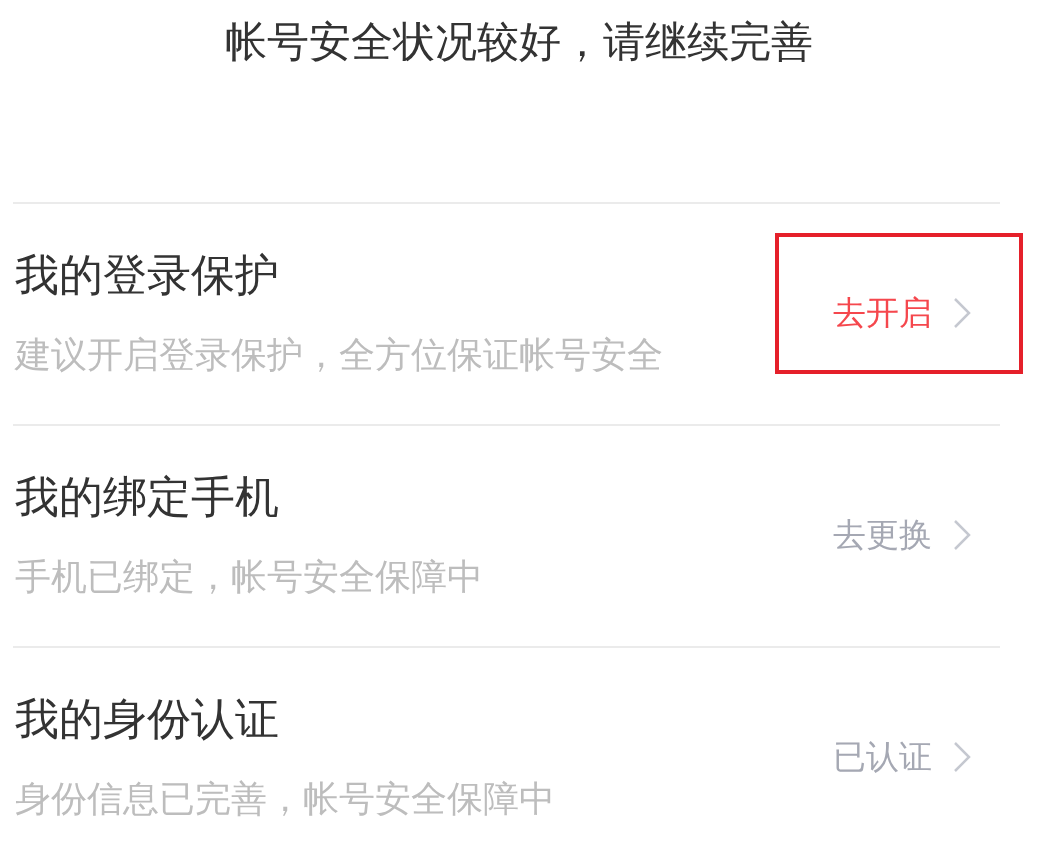 Image resolution: width=1037 pixels, height=857 pixels. Describe the element at coordinates (902, 313) in the screenshot. I see `action-link: 去开启` at that location.